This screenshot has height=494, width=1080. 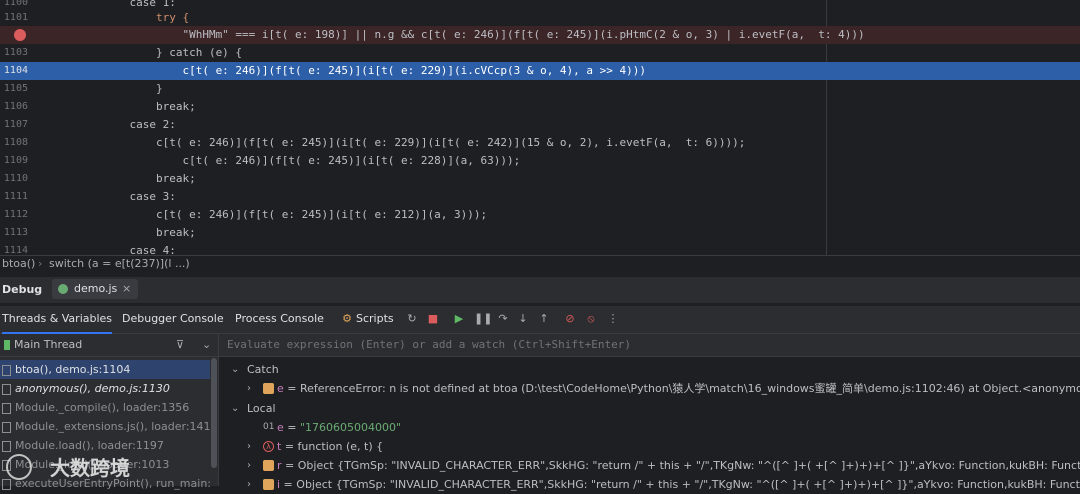 I want to click on breadcrumb-item-switch: switch (a = e[t(237)](l ...), so click(x=119, y=264).